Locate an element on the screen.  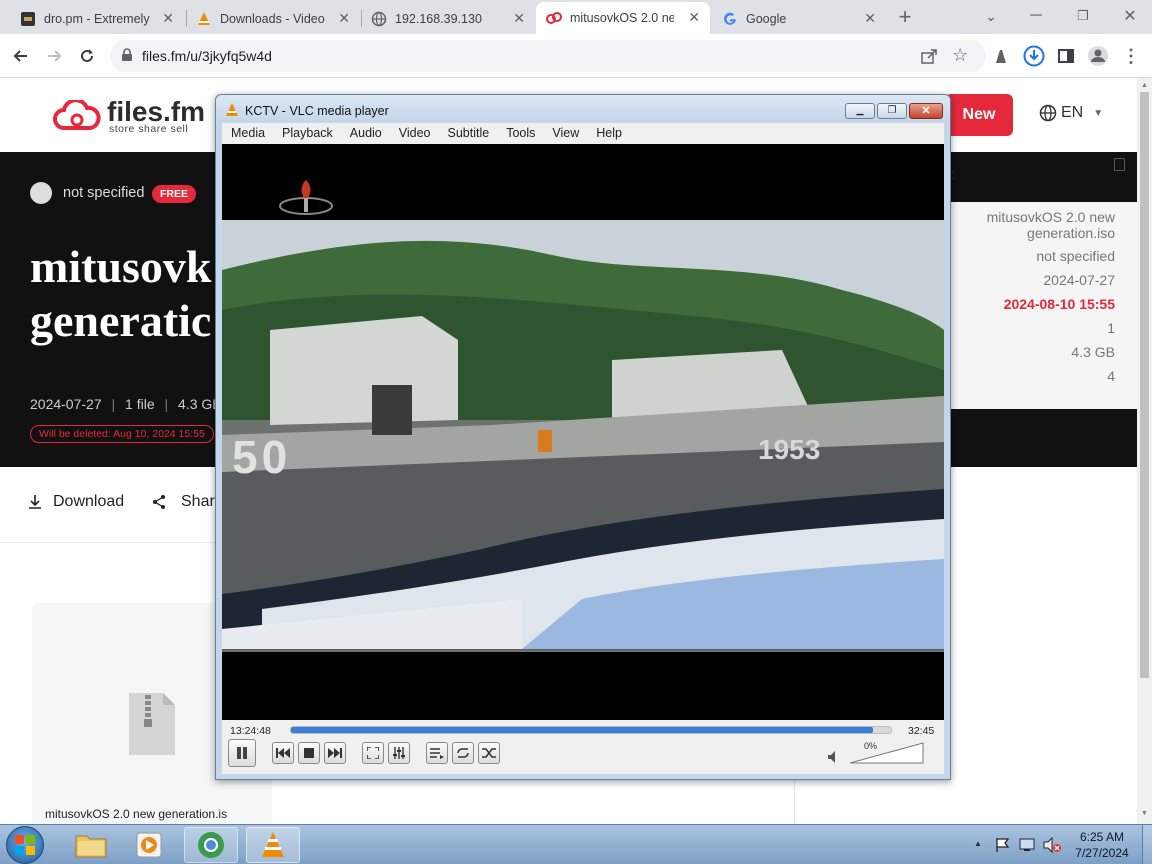
menu-help: Help is located at coordinates (608, 131).